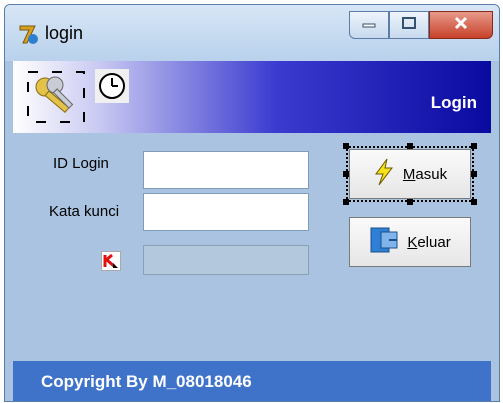 This screenshot has height=403, width=503. I want to click on masuk-label: Masuk, so click(425, 174).